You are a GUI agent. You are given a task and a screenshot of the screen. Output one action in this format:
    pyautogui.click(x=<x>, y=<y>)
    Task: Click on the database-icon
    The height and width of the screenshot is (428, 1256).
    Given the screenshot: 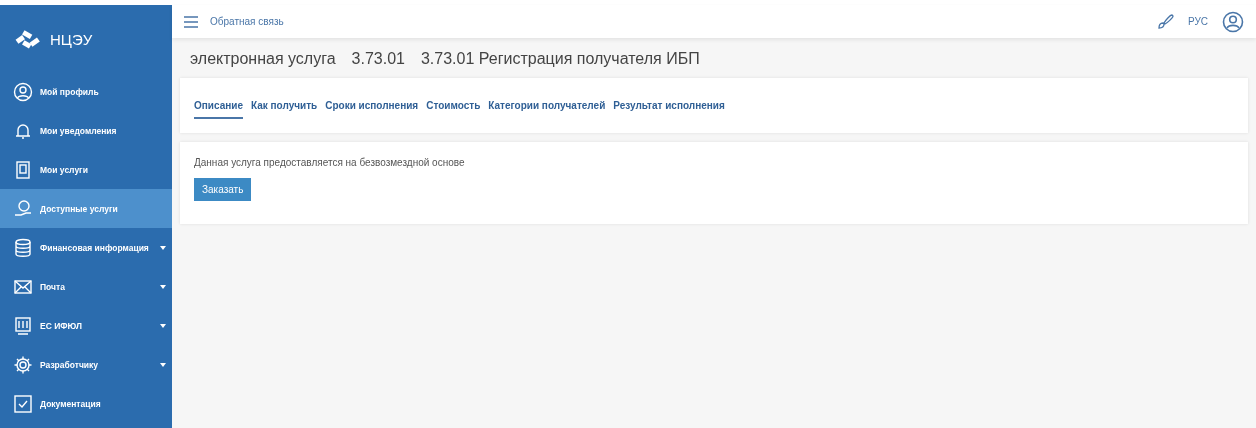 What is the action you would take?
    pyautogui.click(x=23, y=247)
    